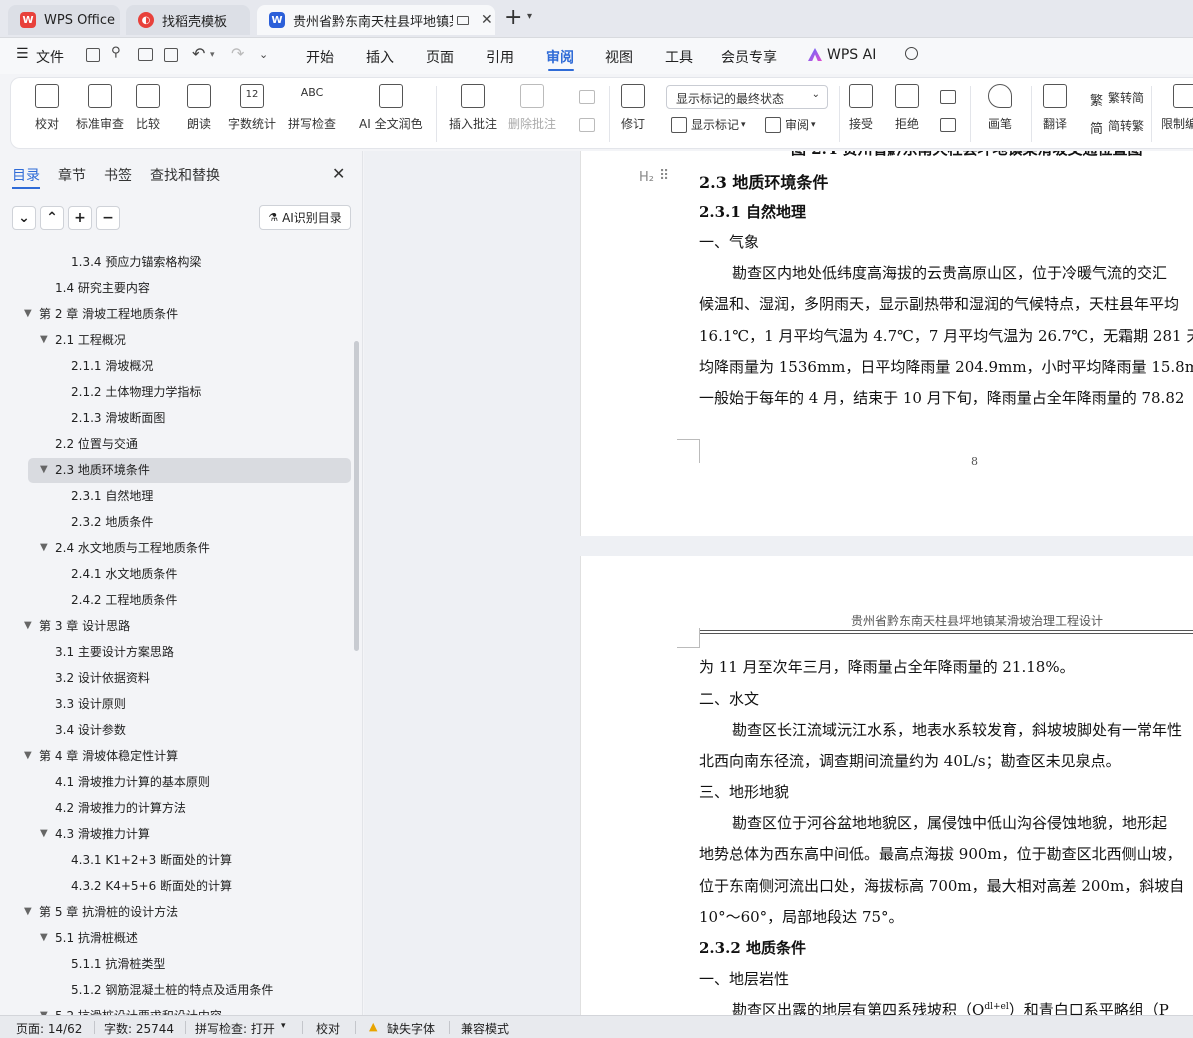 Image resolution: width=1193 pixels, height=1038 pixels. Describe the element at coordinates (646, 177) in the screenshot. I see `heading-level-marker: H₂` at that location.